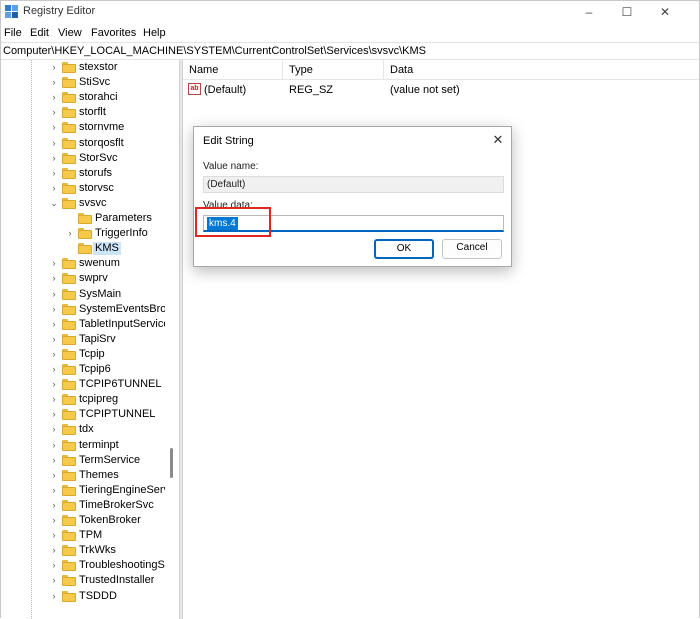  I want to click on tree-item: › terminpt, so click(83, 445).